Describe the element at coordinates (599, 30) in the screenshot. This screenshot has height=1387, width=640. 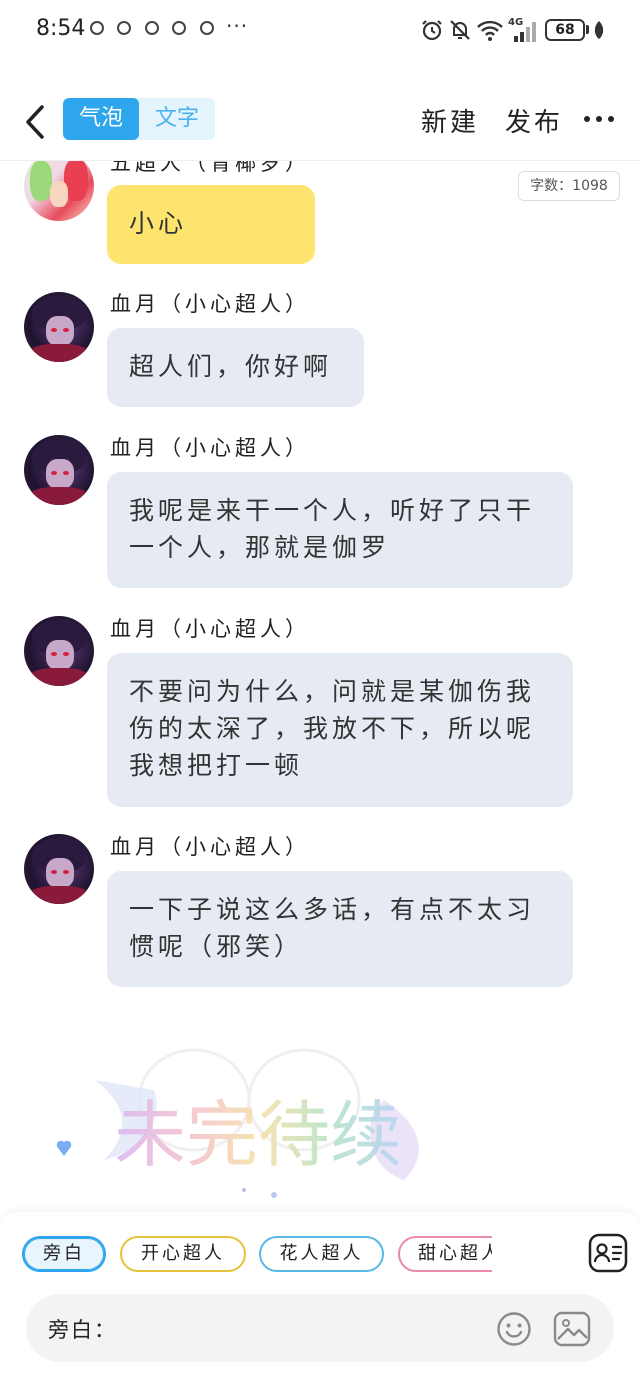
I see `leaf-icon` at that location.